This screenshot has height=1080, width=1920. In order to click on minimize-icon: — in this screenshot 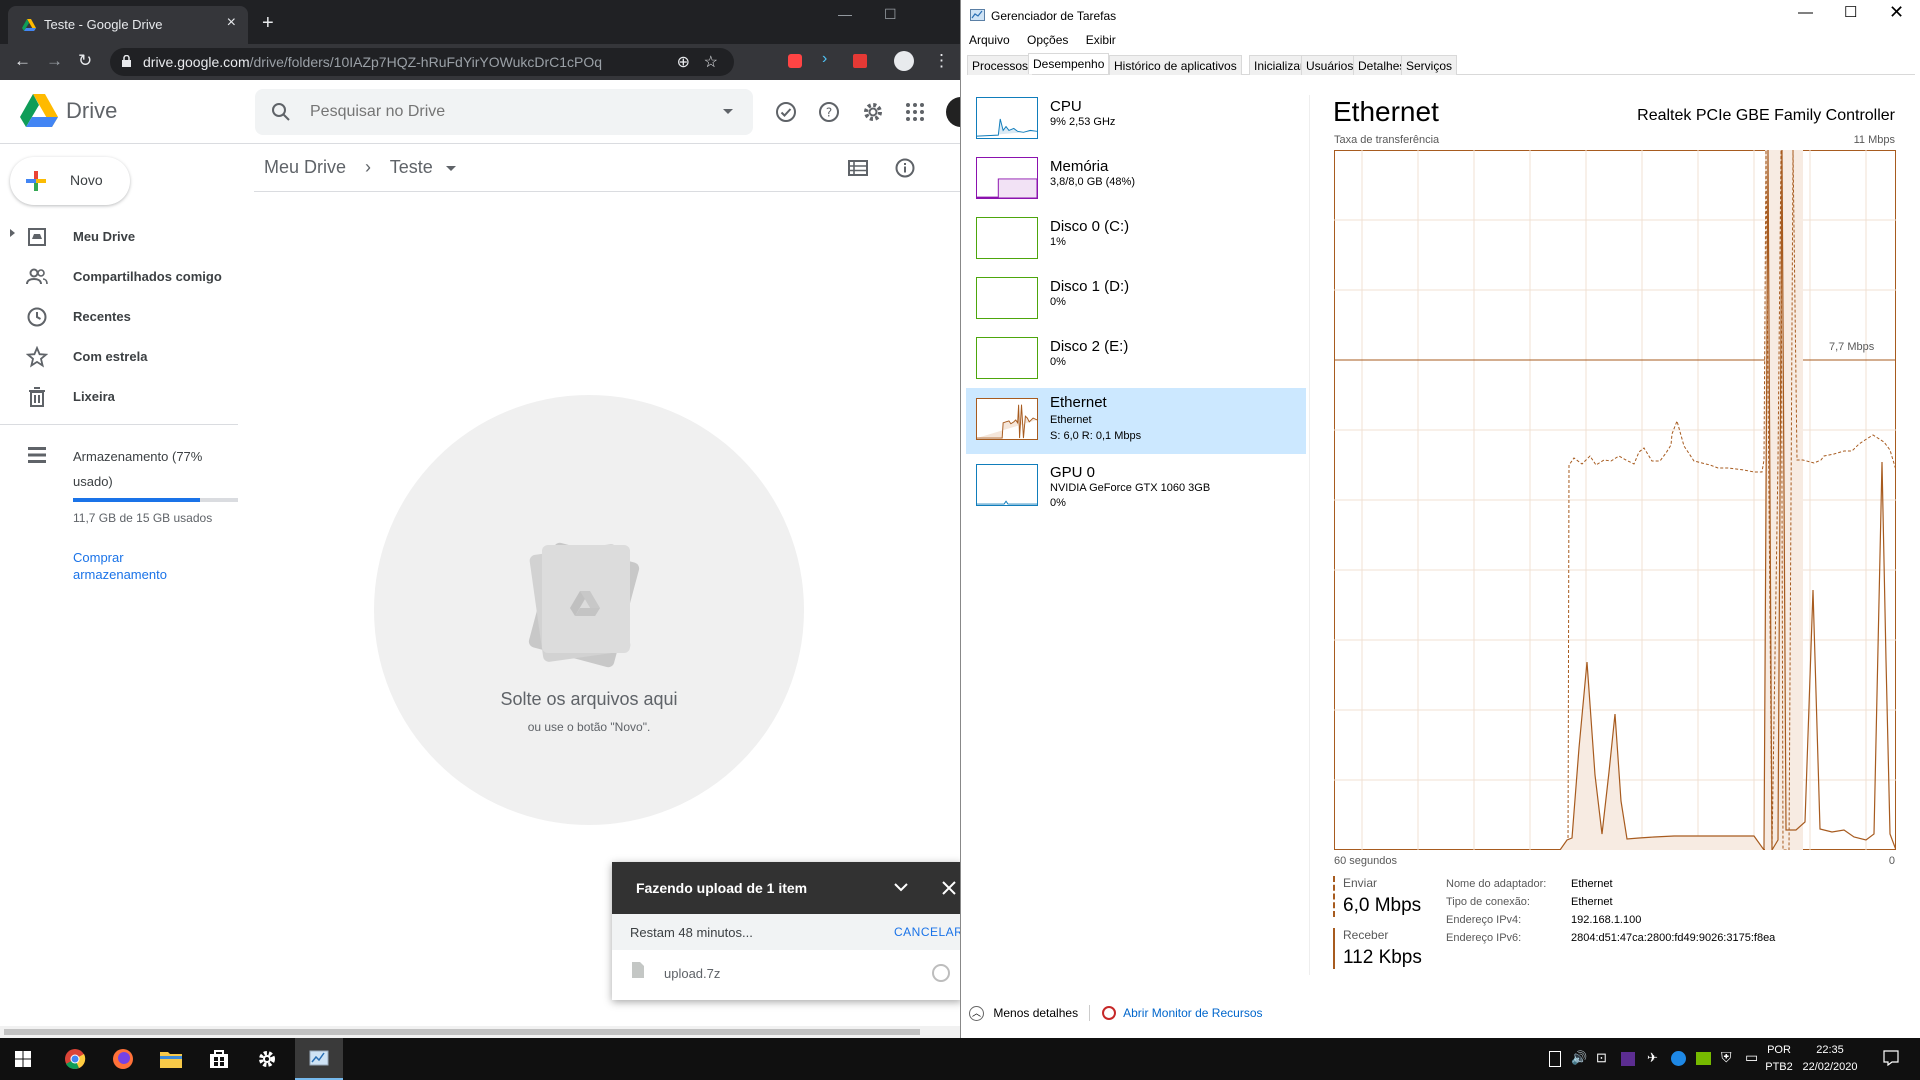, I will do `click(845, 14)`.